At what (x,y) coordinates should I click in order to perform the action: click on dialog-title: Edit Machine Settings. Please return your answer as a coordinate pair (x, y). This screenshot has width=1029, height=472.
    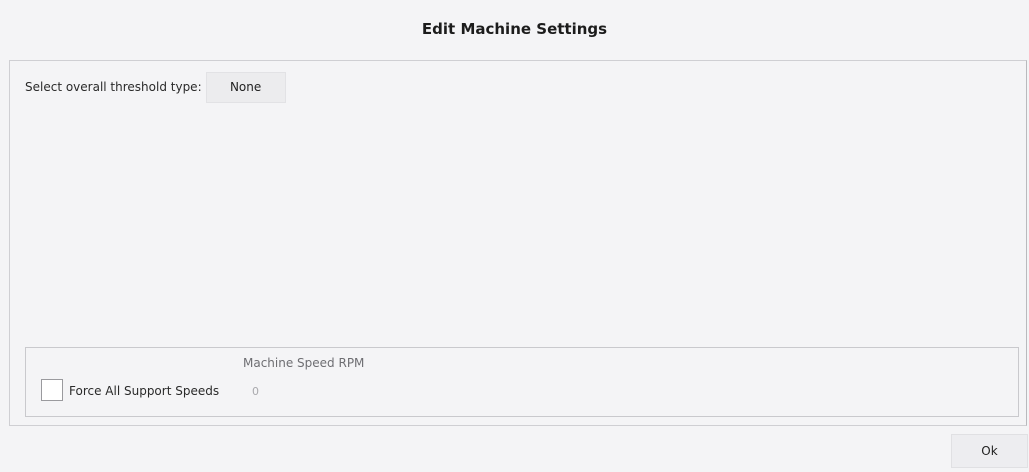
    Looking at the image, I should click on (514, 29).